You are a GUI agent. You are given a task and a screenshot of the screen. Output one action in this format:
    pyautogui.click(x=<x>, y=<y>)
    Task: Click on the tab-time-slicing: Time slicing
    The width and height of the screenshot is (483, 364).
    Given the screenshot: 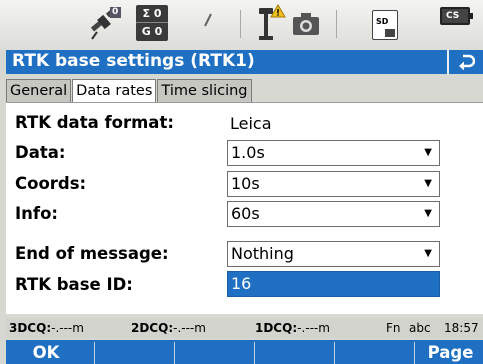 What is the action you would take?
    pyautogui.click(x=204, y=91)
    